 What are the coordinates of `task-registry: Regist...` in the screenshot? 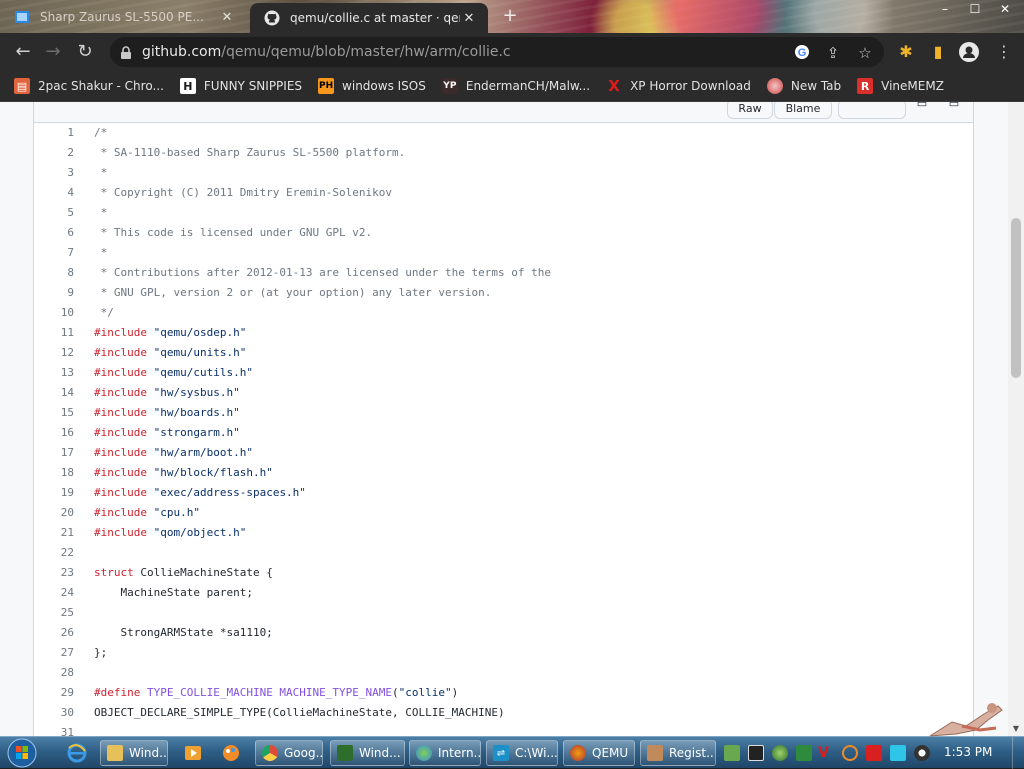 It's located at (678, 753).